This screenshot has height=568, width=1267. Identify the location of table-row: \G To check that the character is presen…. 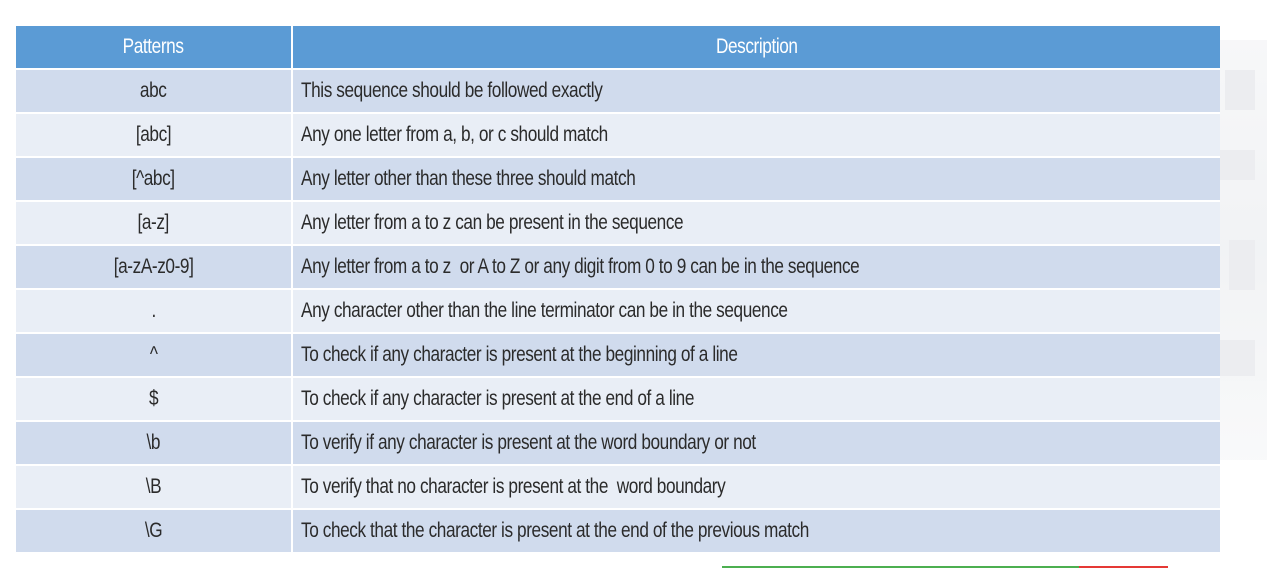
(618, 531).